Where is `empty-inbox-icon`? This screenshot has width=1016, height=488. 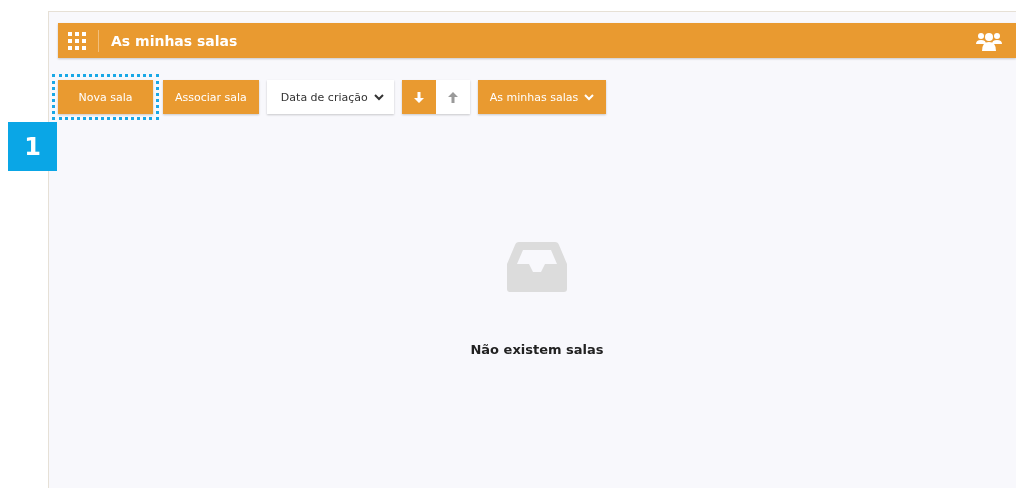
empty-inbox-icon is located at coordinates (537, 267).